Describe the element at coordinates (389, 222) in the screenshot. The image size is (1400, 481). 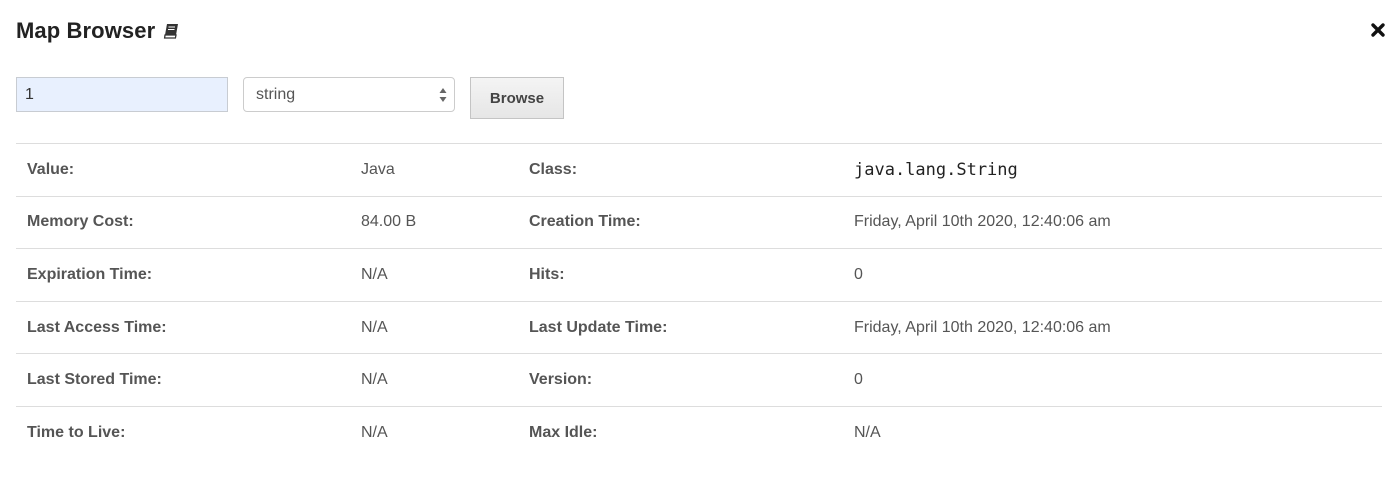
I see `memory-cost-value: 84.00 B` at that location.